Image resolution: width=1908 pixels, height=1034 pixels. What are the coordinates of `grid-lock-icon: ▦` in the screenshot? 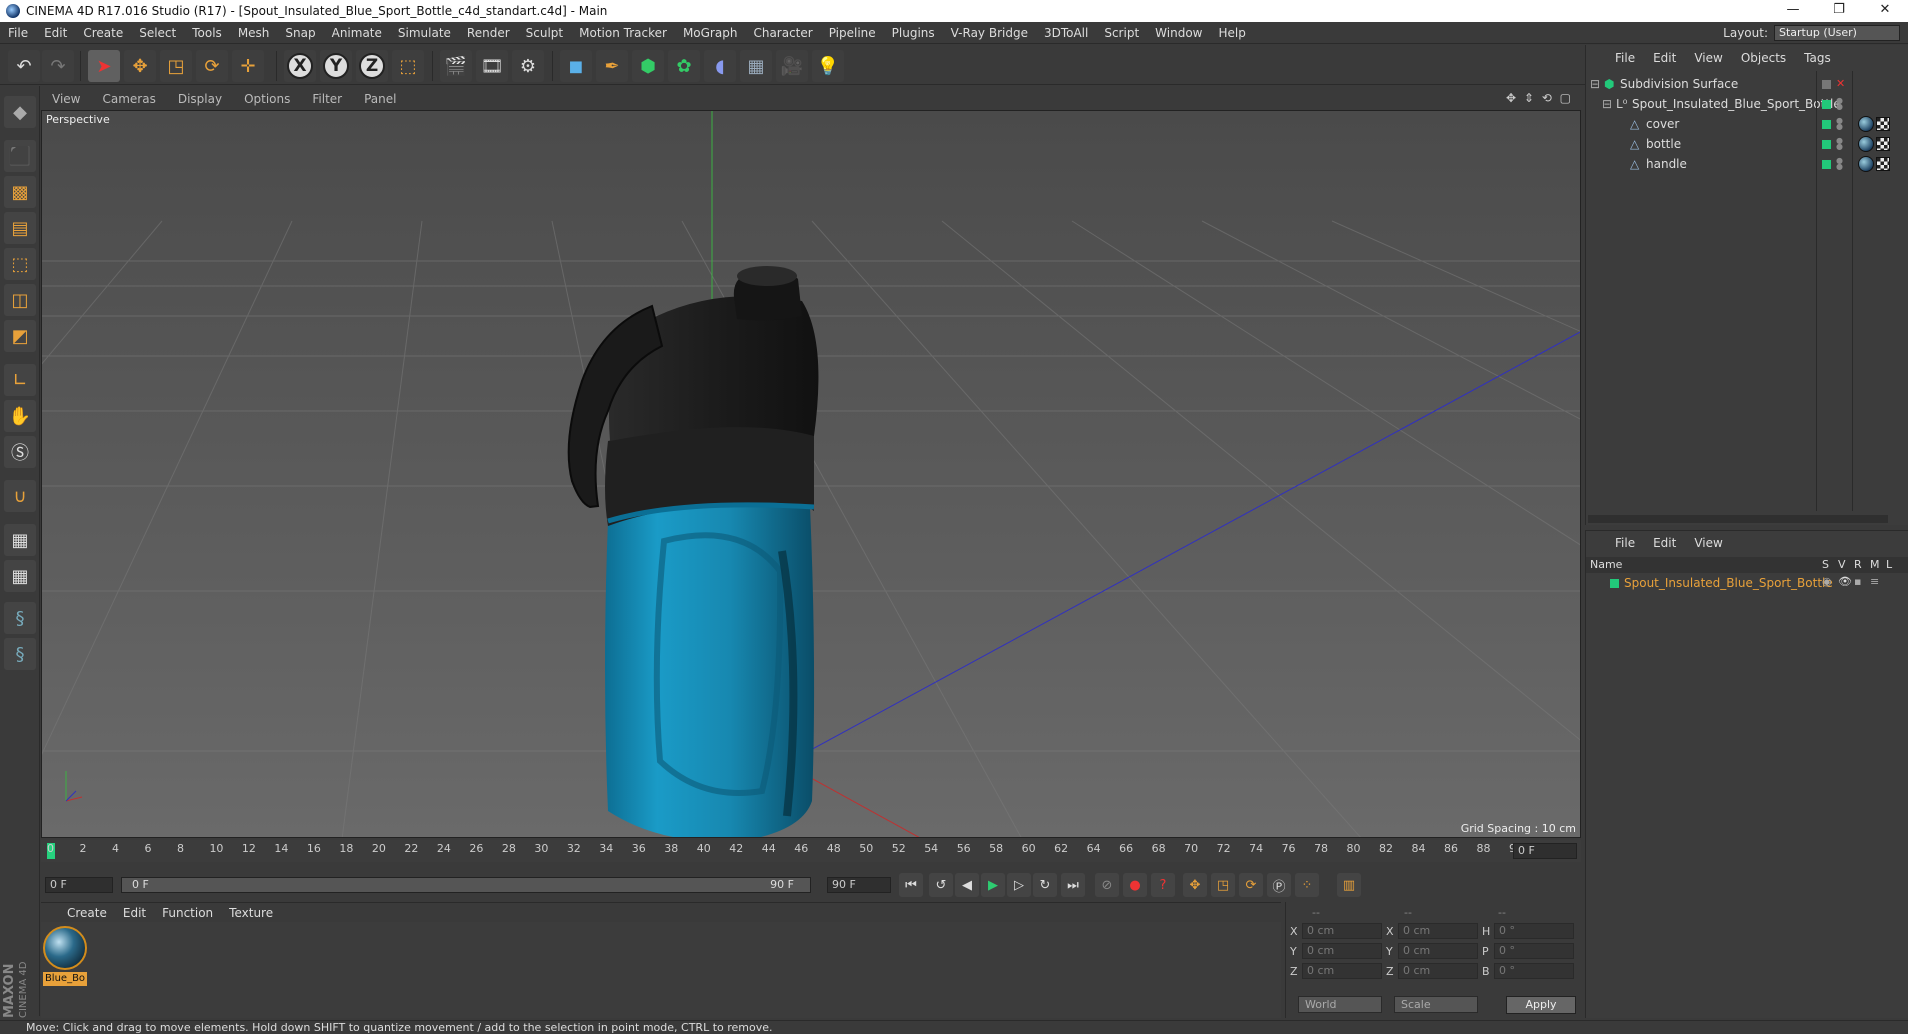 It's located at (20, 540).